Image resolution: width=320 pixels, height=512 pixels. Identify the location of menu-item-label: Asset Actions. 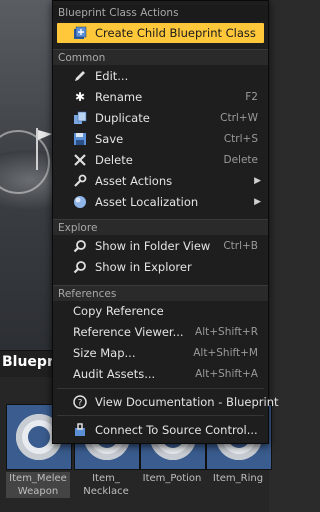
(134, 181).